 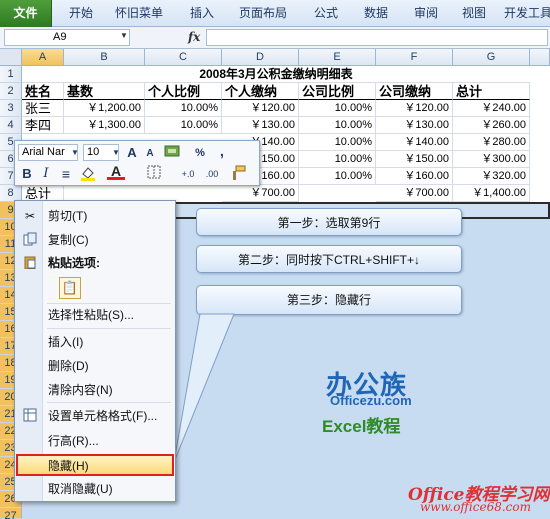 What do you see at coordinates (88, 174) in the screenshot?
I see `fill-color-icon` at bounding box center [88, 174].